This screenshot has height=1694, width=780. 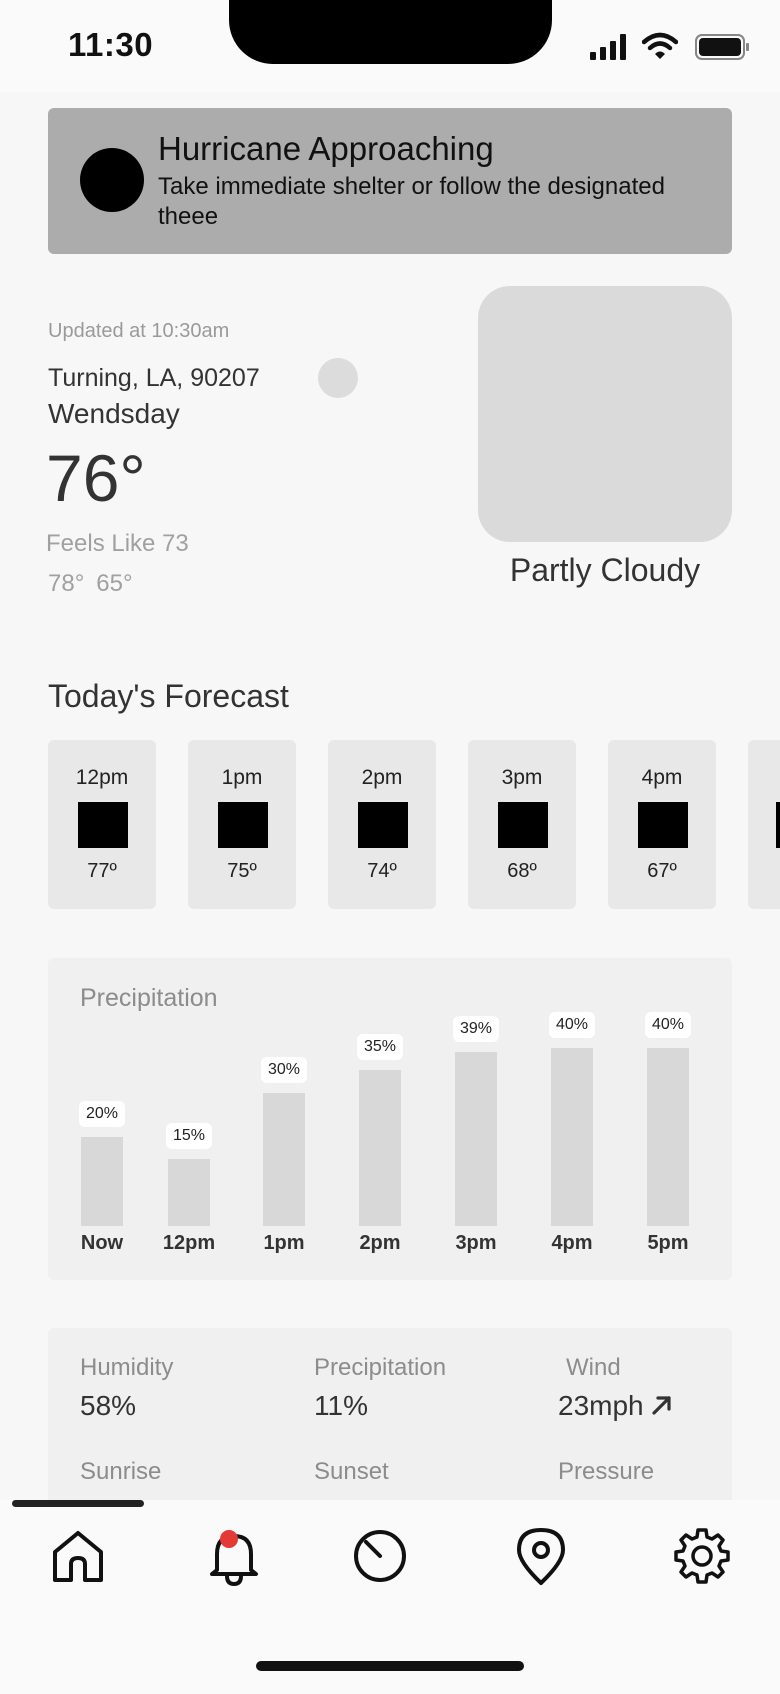 I want to click on pressure-label: Pressure, so click(x=606, y=1471).